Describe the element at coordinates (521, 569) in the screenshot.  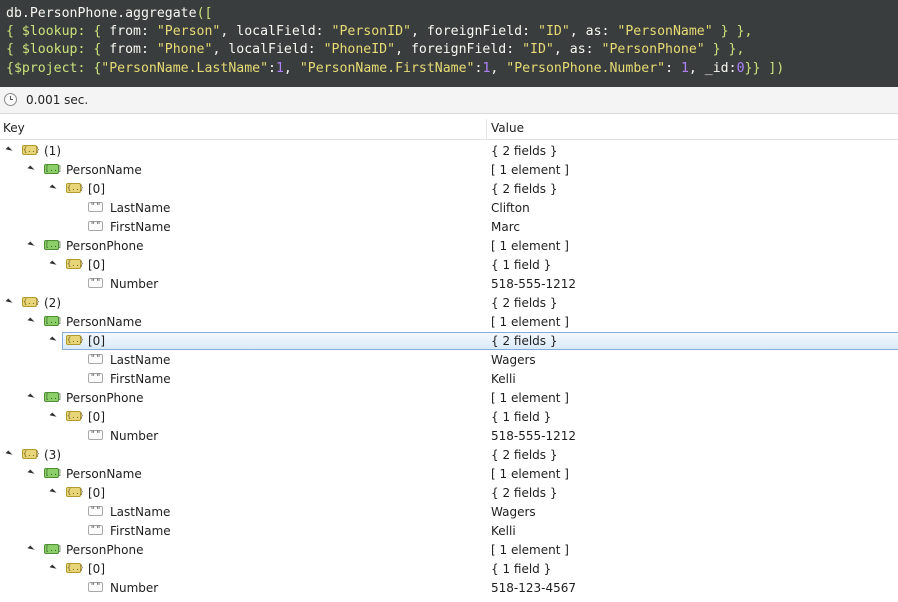
I see `tree-value: { 1 field }` at that location.